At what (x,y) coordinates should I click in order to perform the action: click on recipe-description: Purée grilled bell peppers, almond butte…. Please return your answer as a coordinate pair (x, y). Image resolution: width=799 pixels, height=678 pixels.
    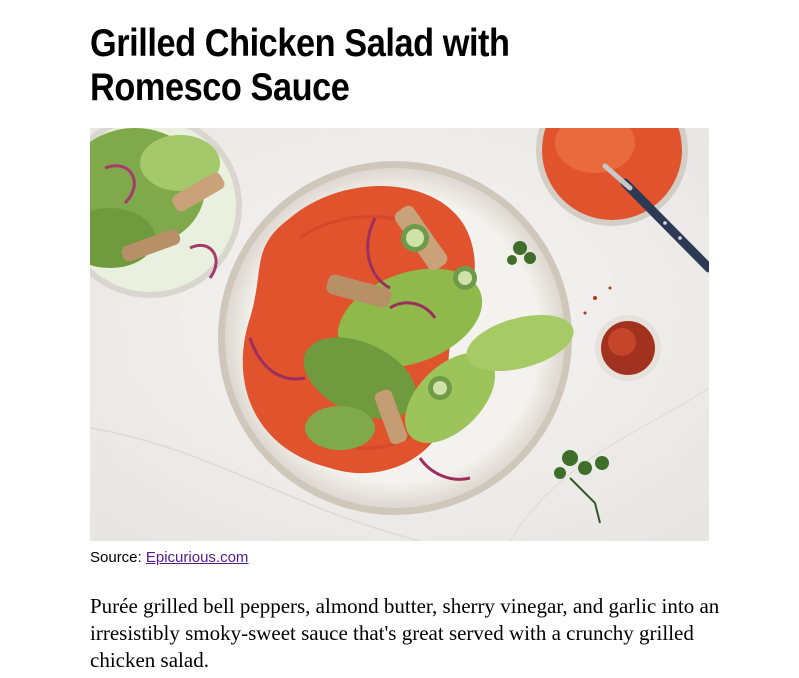
    Looking at the image, I should click on (405, 633).